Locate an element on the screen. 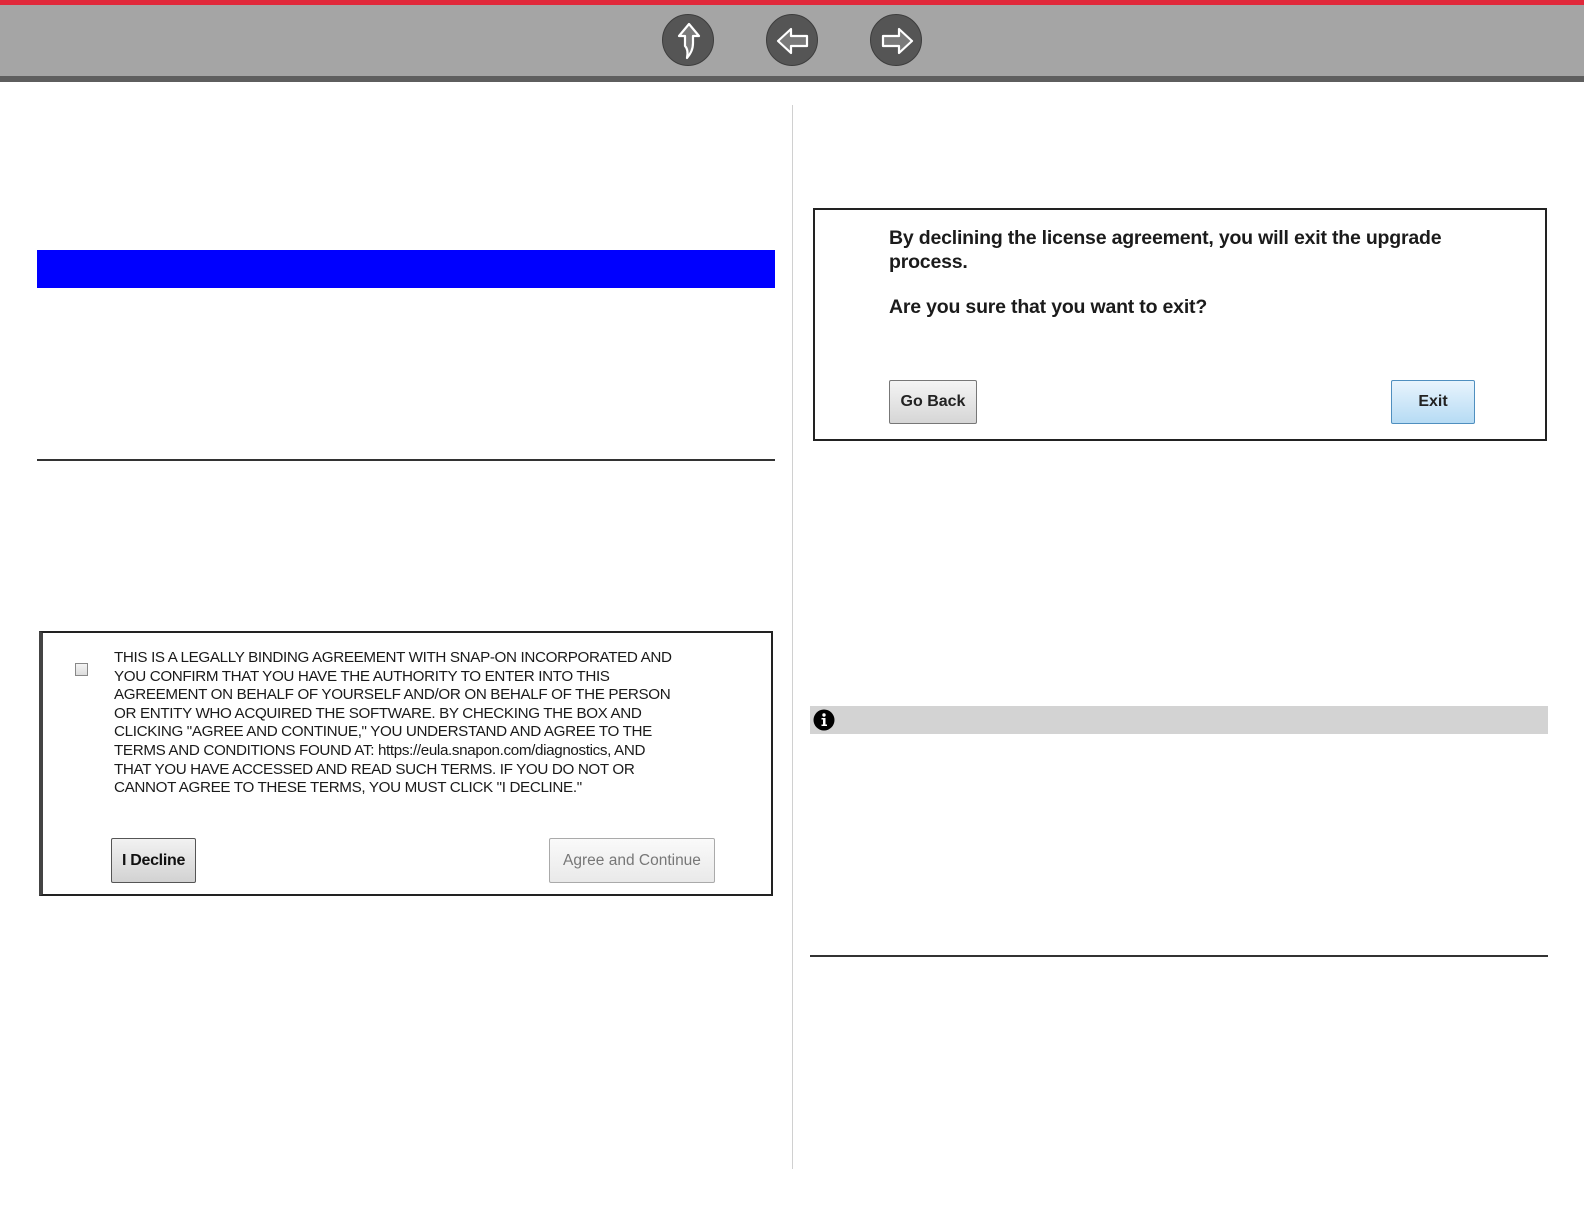 The height and width of the screenshot is (1224, 1584). agree-and-continue-button: Agree and Continue is located at coordinates (632, 860).